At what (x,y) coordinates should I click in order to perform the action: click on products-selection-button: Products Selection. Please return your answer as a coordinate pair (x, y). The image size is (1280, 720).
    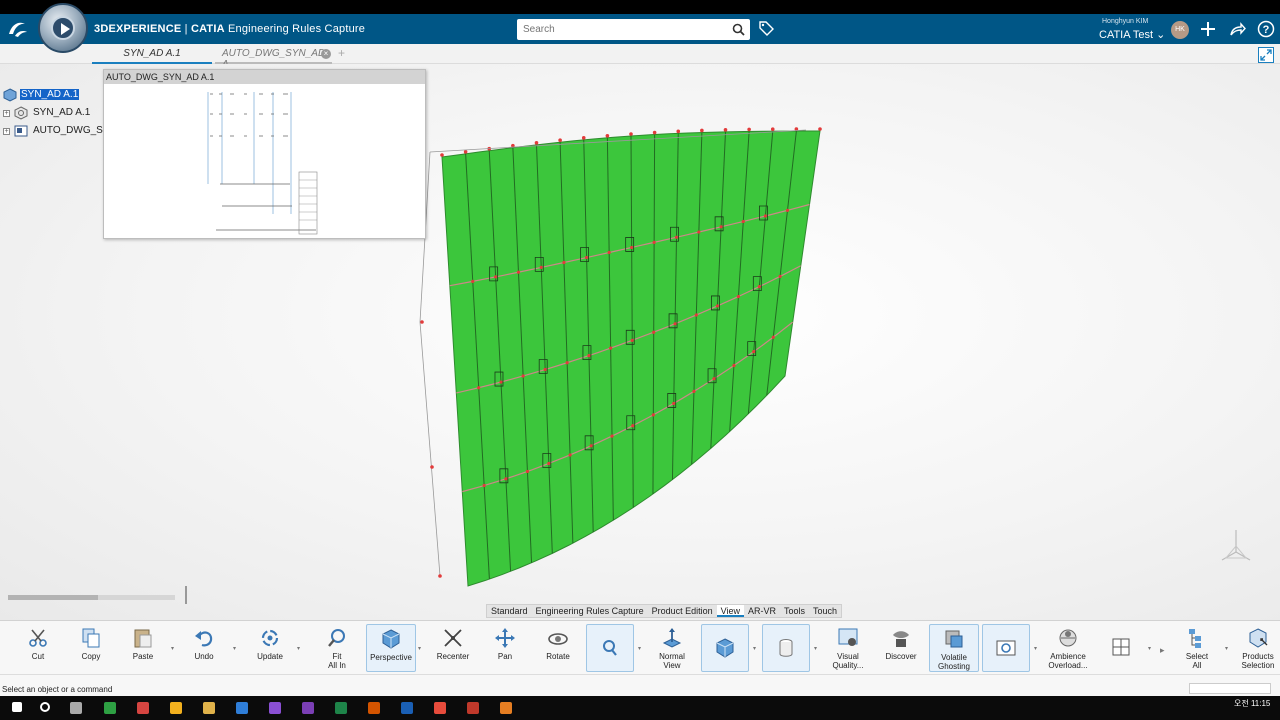
    Looking at the image, I should click on (1258, 648).